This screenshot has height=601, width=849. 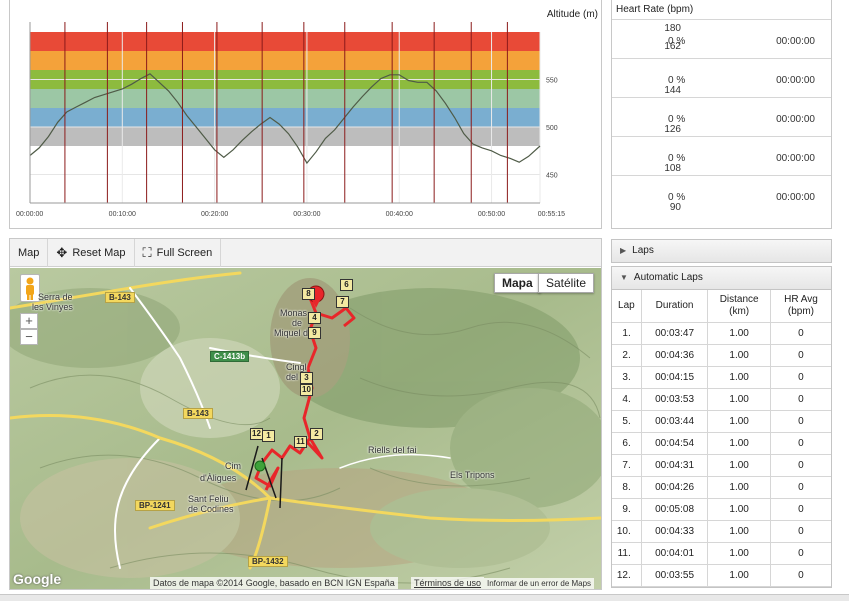 I want to click on pegman-icon, so click(x=30, y=288).